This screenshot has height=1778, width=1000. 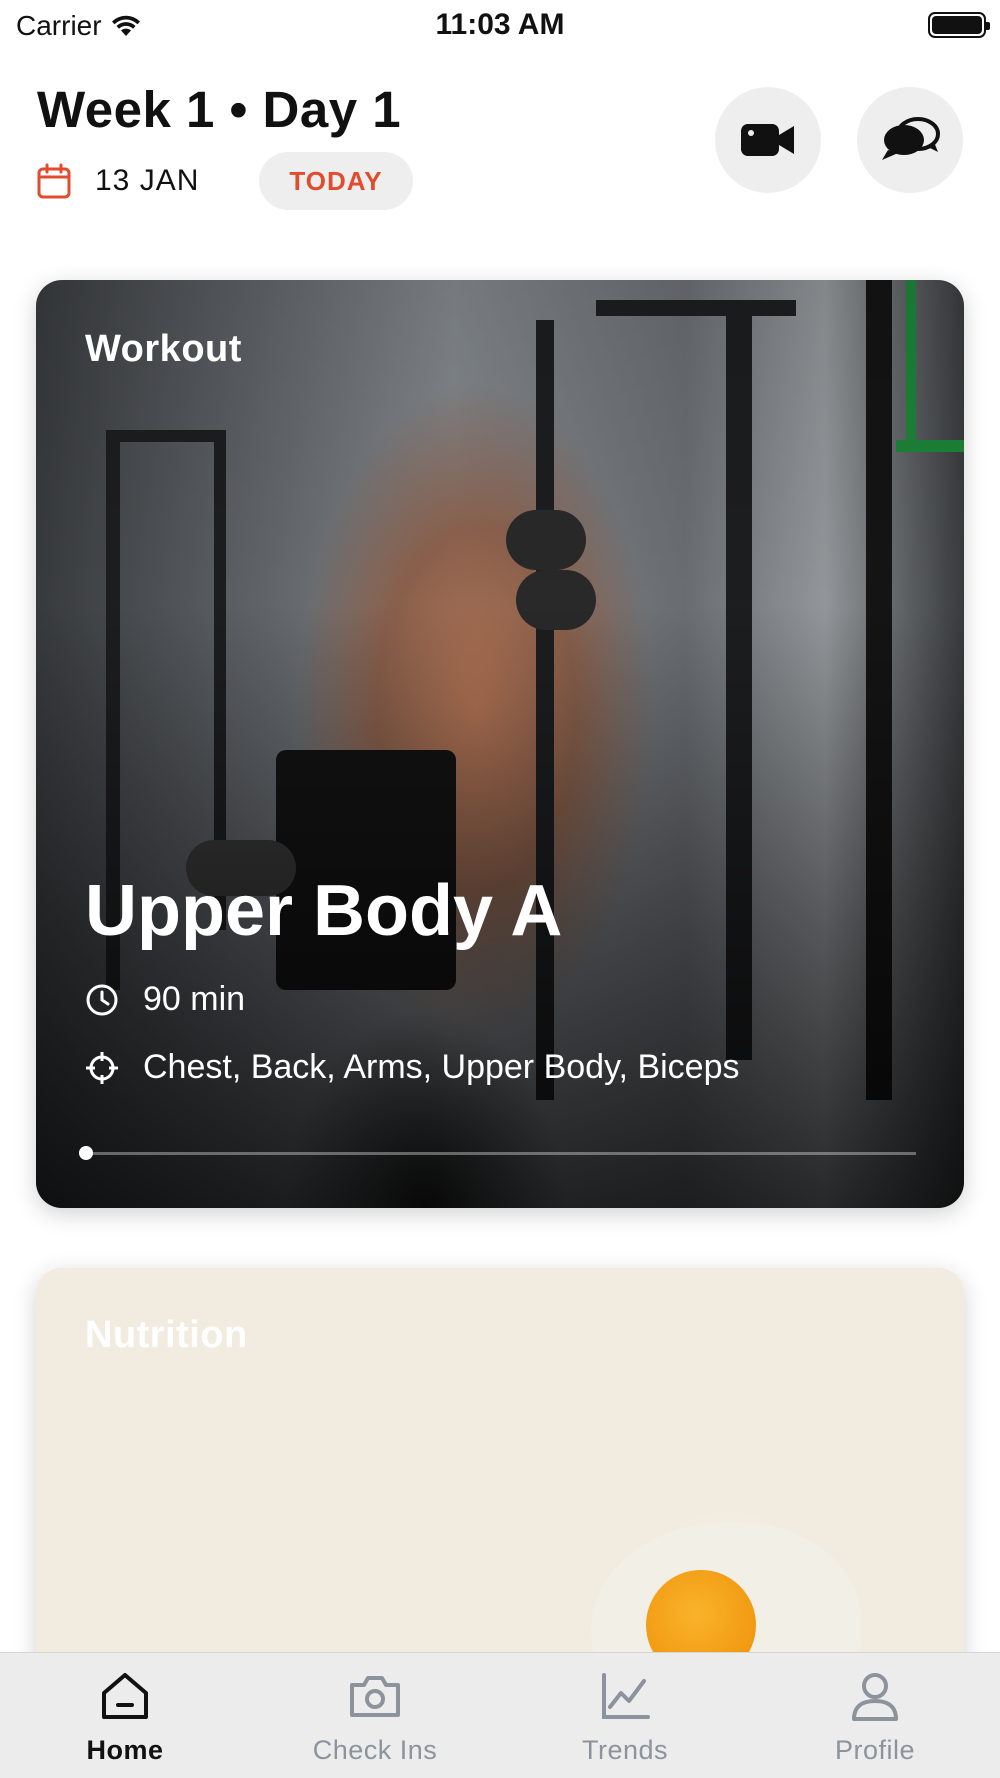 I want to click on tab-trends: Trends, so click(x=625, y=1715).